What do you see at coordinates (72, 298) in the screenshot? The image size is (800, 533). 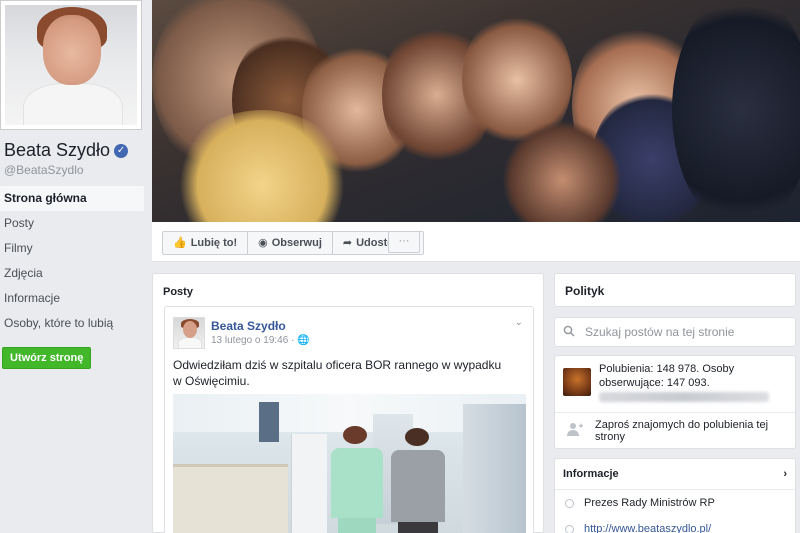 I see `nav-item-about: Informacje` at bounding box center [72, 298].